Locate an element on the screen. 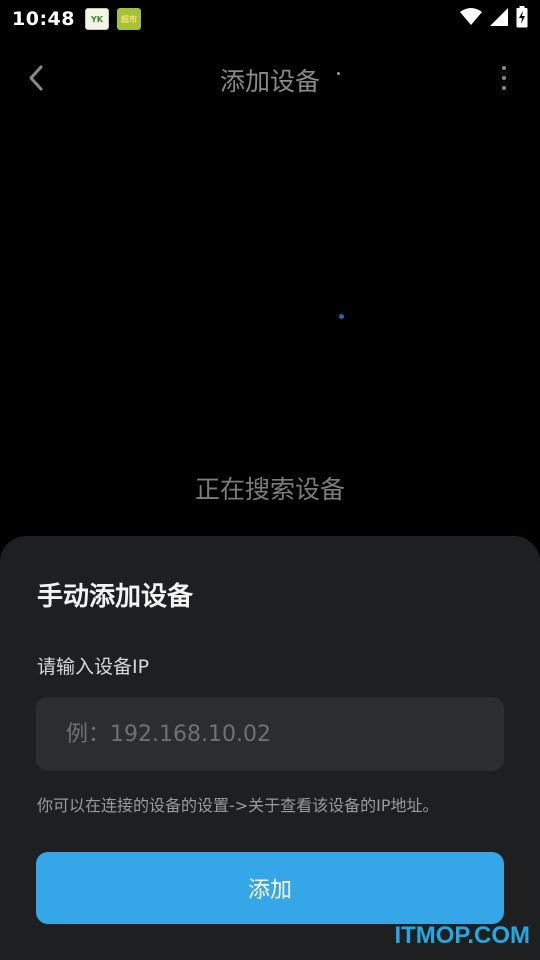  search-status-text: 正在搜索设备 is located at coordinates (269, 489).